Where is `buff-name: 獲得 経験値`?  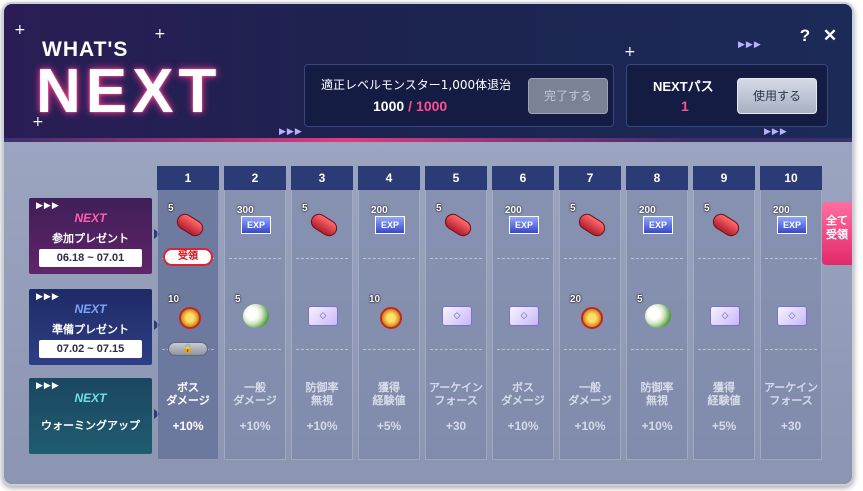
buff-name: 獲得 経験値 is located at coordinates (724, 394).